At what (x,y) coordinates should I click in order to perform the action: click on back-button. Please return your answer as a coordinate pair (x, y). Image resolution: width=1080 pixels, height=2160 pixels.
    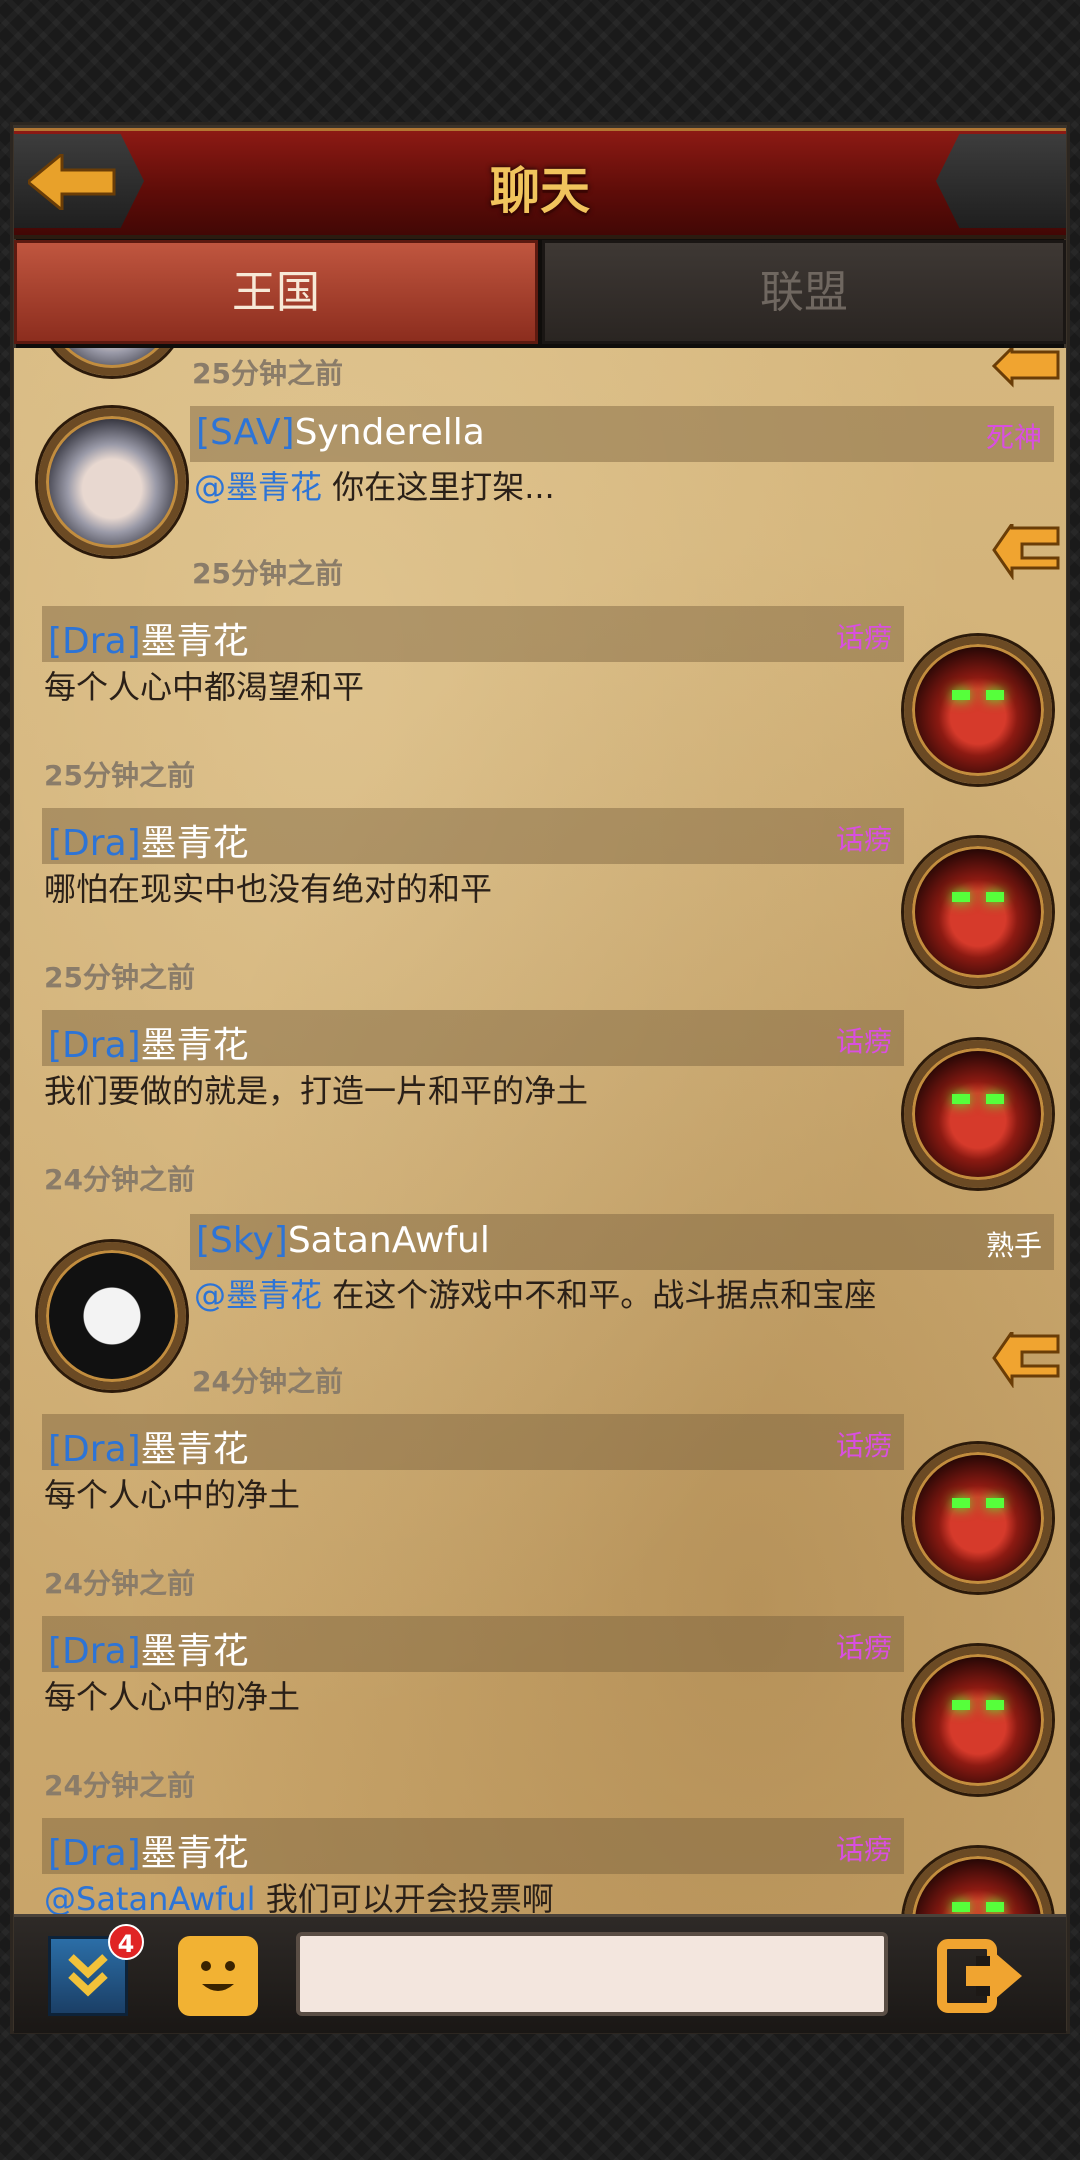
    Looking at the image, I should click on (79, 181).